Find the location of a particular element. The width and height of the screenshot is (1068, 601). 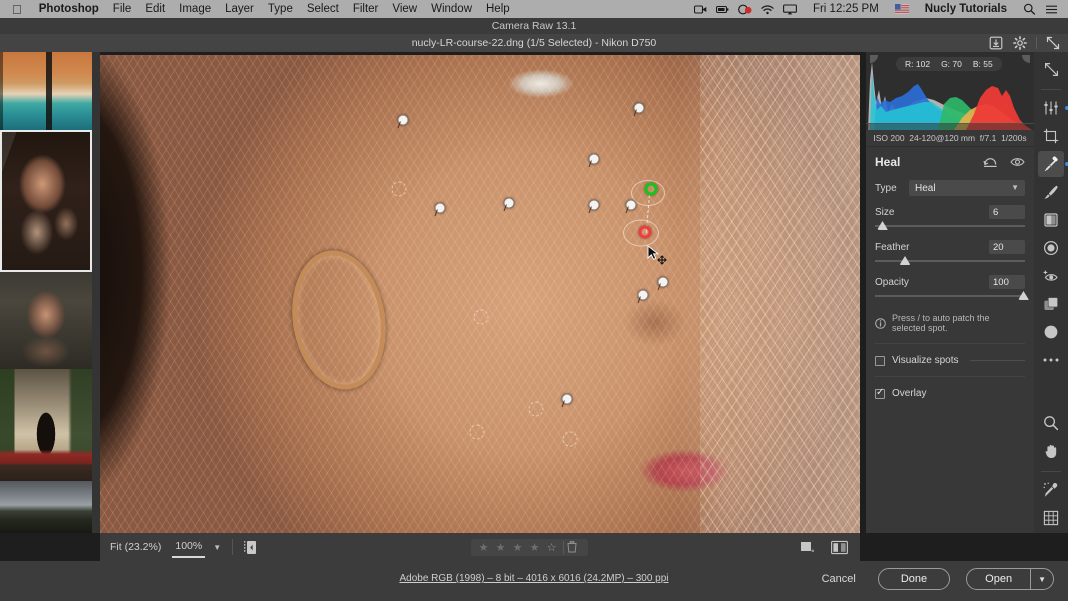

grid-overlay-icon is located at coordinates (1051, 518).